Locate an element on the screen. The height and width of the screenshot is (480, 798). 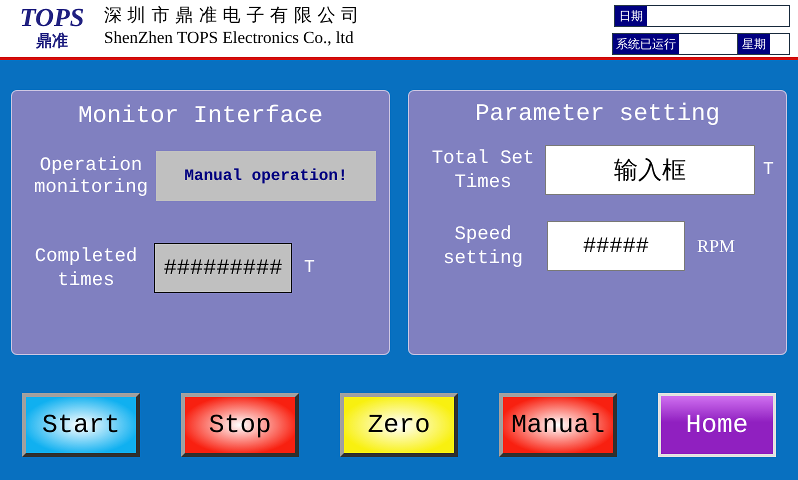
speed-input: ##### is located at coordinates (616, 246).